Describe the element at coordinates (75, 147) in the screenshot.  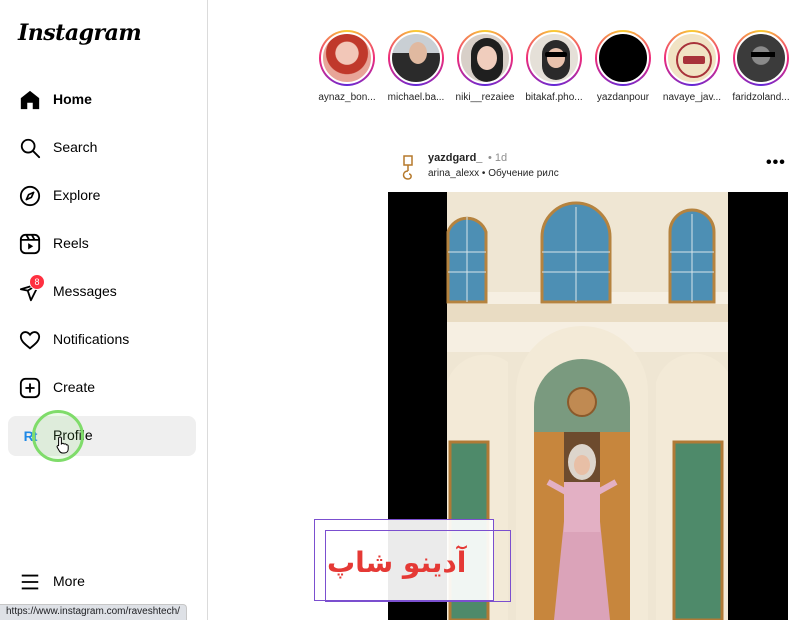
I see `sidebar-item-label: Search` at that location.